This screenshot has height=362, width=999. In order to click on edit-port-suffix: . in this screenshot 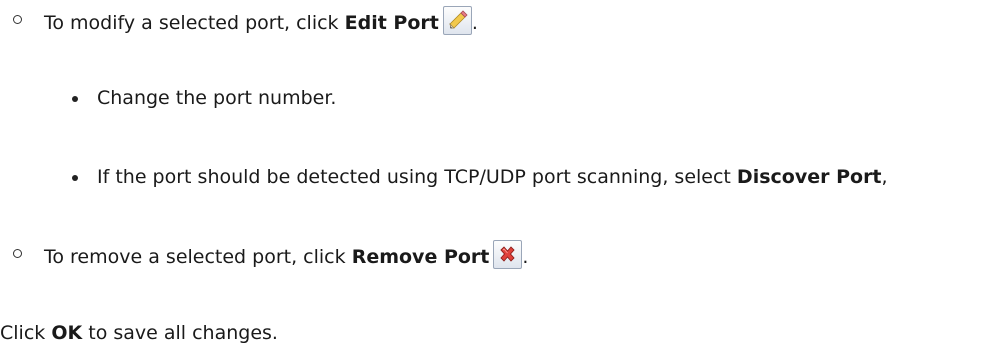, I will do `click(474, 23)`.